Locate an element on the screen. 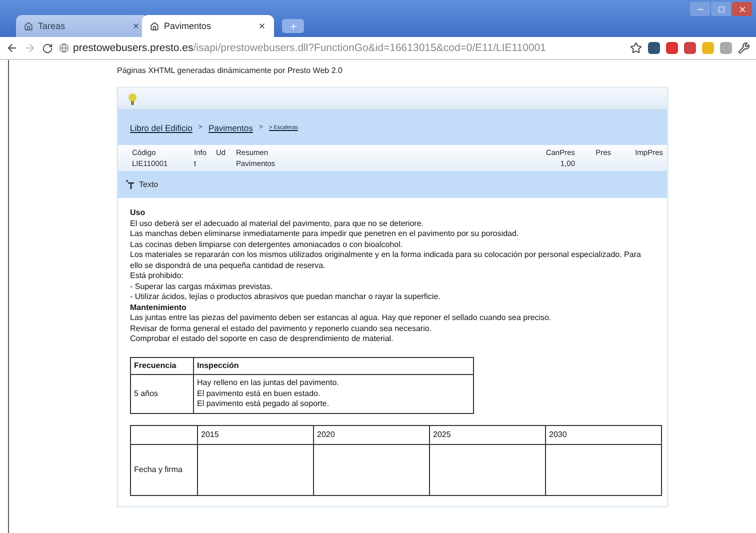  text-line: - Utilizar ácidos, lejías o productos abrasivos que puedan manchar o rayar la superficie. is located at coordinates (286, 297).